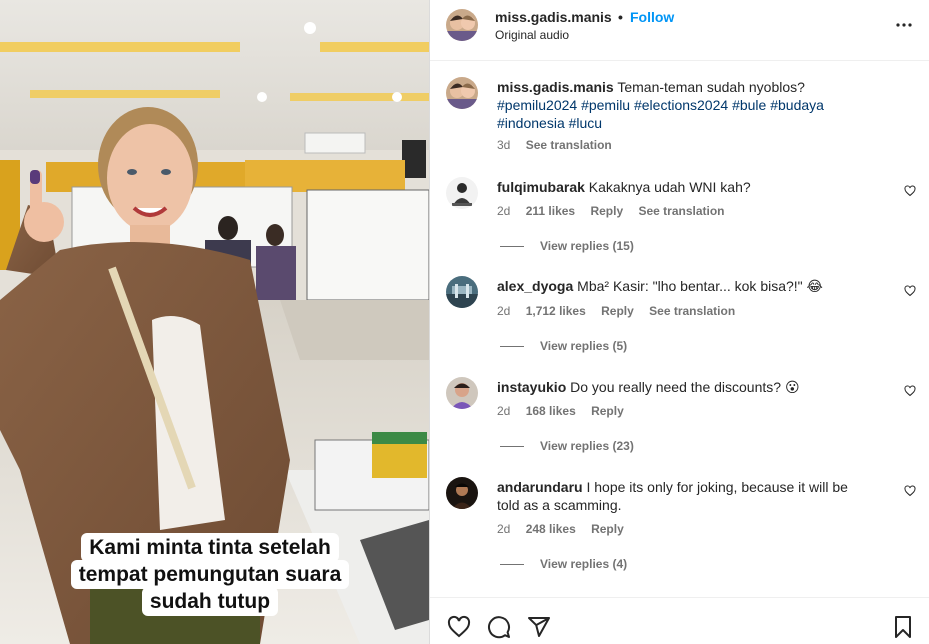  Describe the element at coordinates (679, 620) in the screenshot. I see `action-bar` at that location.